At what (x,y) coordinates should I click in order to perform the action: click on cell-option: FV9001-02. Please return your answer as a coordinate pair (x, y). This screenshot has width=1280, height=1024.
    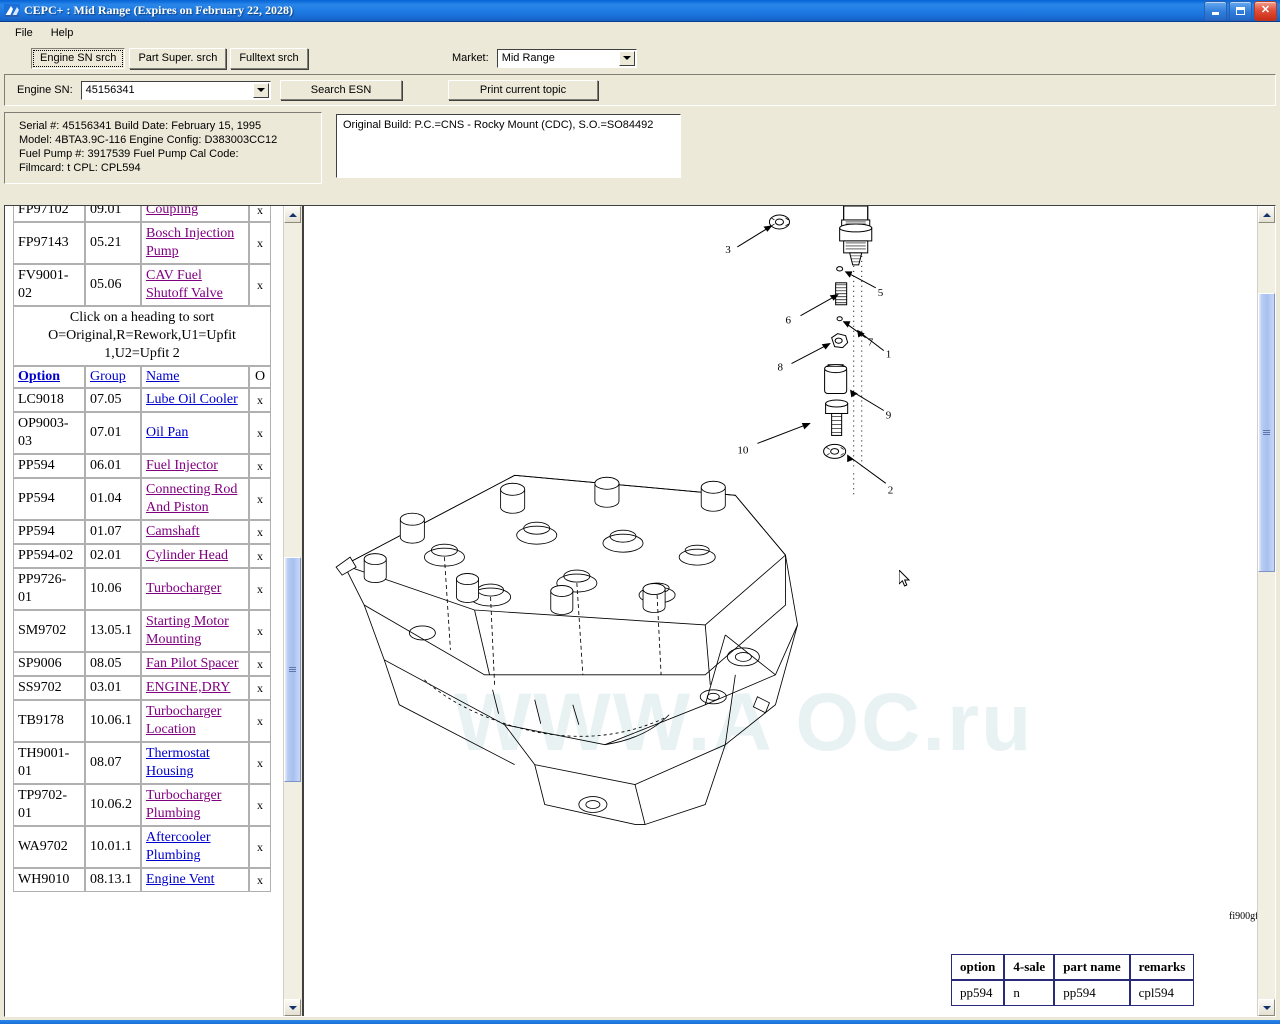
    Looking at the image, I should click on (49, 285).